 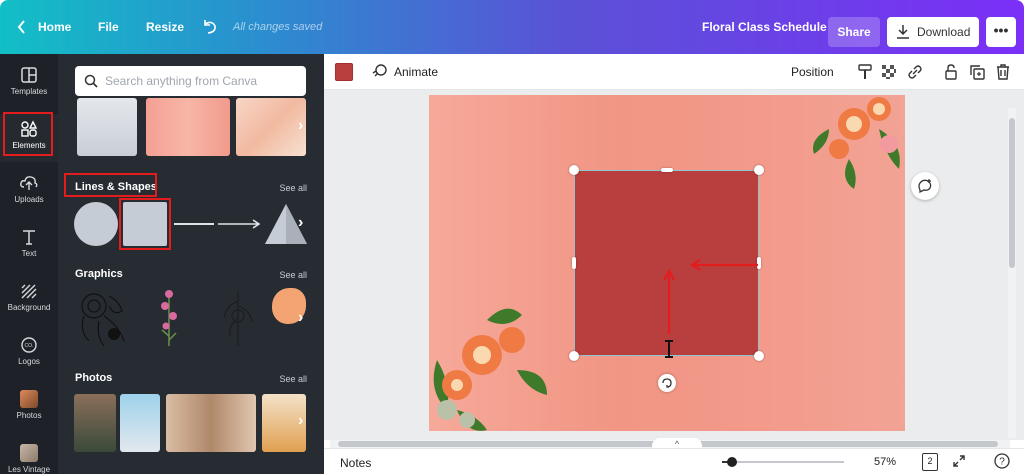 I want to click on zoom-slider-knob, so click(x=732, y=462).